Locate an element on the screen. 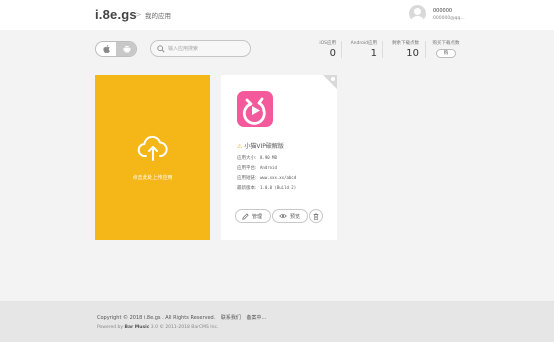 Image resolution: width=554 pixels, height=342 pixels. android-icon is located at coordinates (126, 49).